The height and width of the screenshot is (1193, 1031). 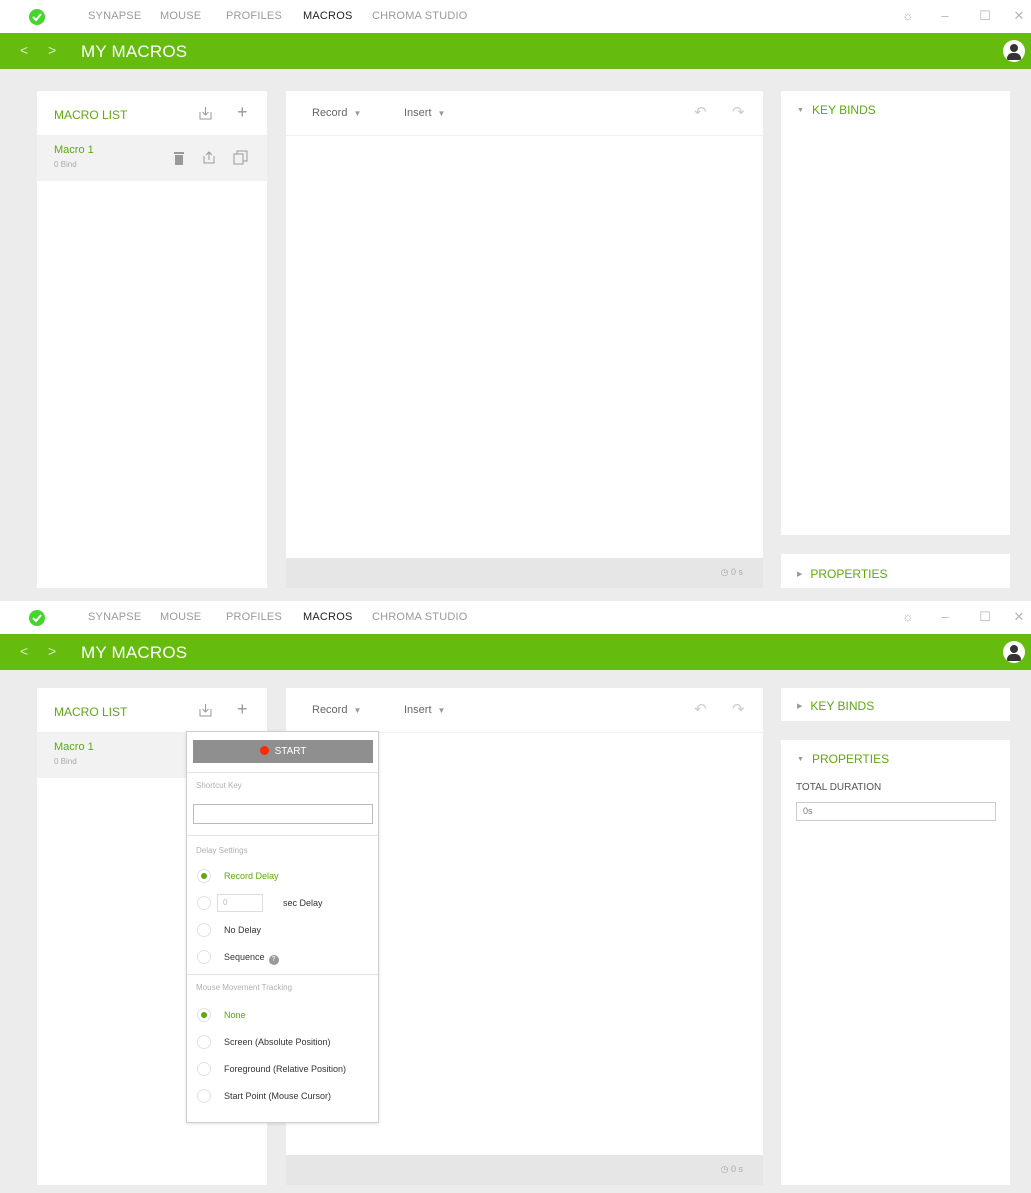 What do you see at coordinates (204, 903) in the screenshot?
I see `sec-delay-radio` at bounding box center [204, 903].